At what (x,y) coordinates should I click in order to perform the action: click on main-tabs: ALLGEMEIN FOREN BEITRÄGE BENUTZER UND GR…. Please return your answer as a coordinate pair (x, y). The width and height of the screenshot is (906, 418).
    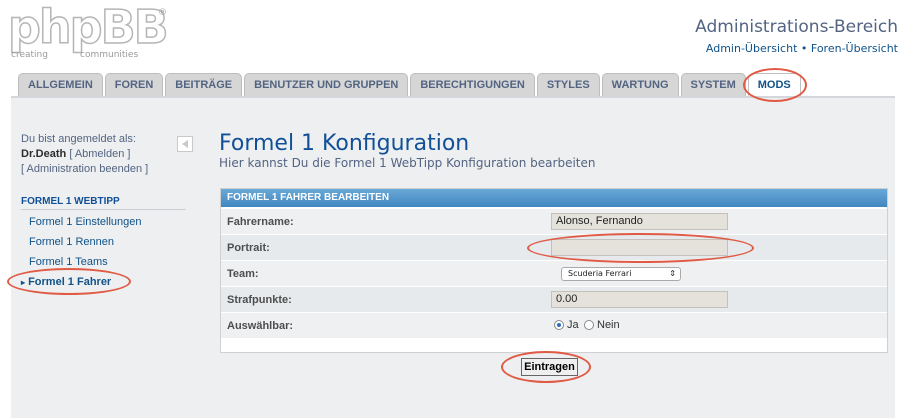
    Looking at the image, I should click on (409, 85).